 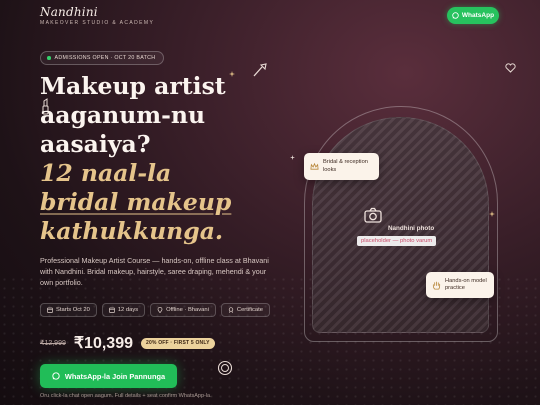 I want to click on join-whatsapp-label: WhatsApp-la Join Pannunga, so click(x=115, y=376).